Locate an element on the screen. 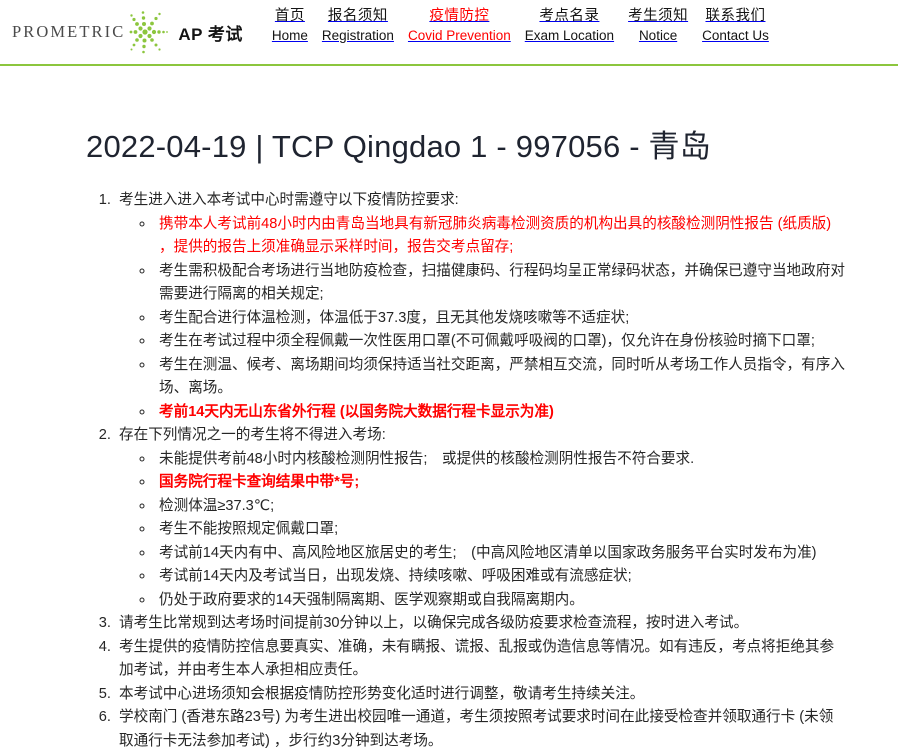 This screenshot has width=898, height=753. requirement-subitem: 未能提供考前48小时内核酸检测阴性报告; 或提供的核酸检测阴性报告不符合要求. is located at coordinates (526, 460).